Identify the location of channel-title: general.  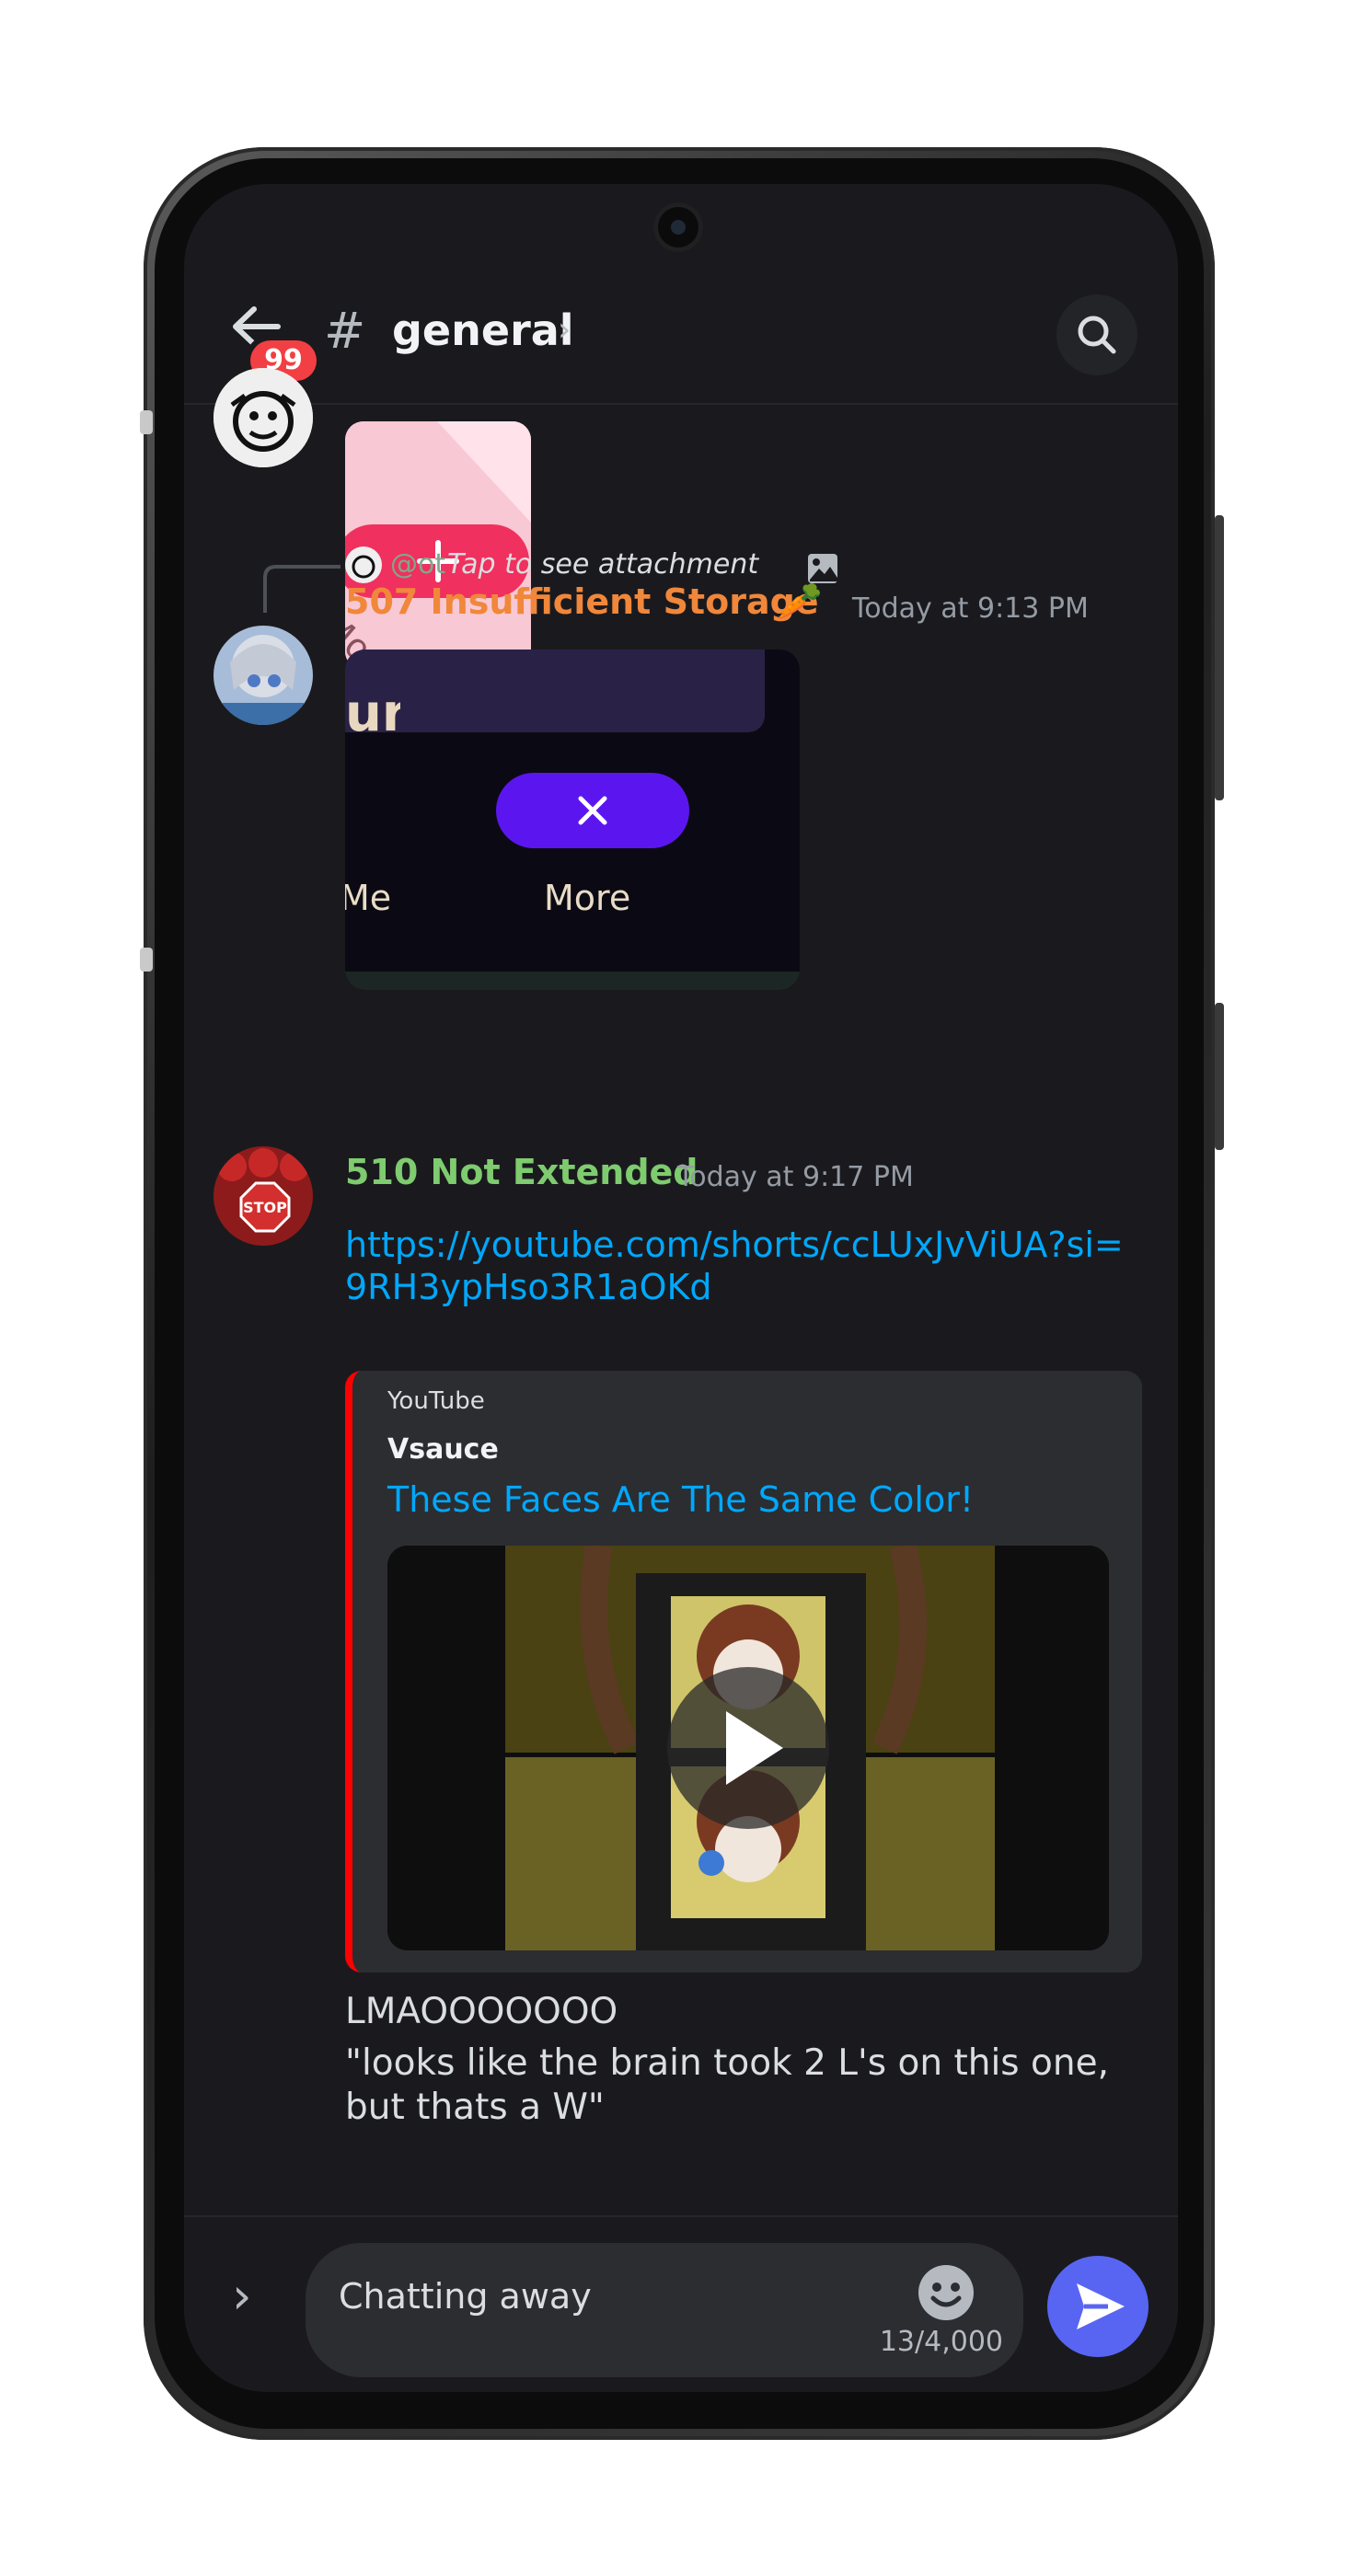
(483, 330).